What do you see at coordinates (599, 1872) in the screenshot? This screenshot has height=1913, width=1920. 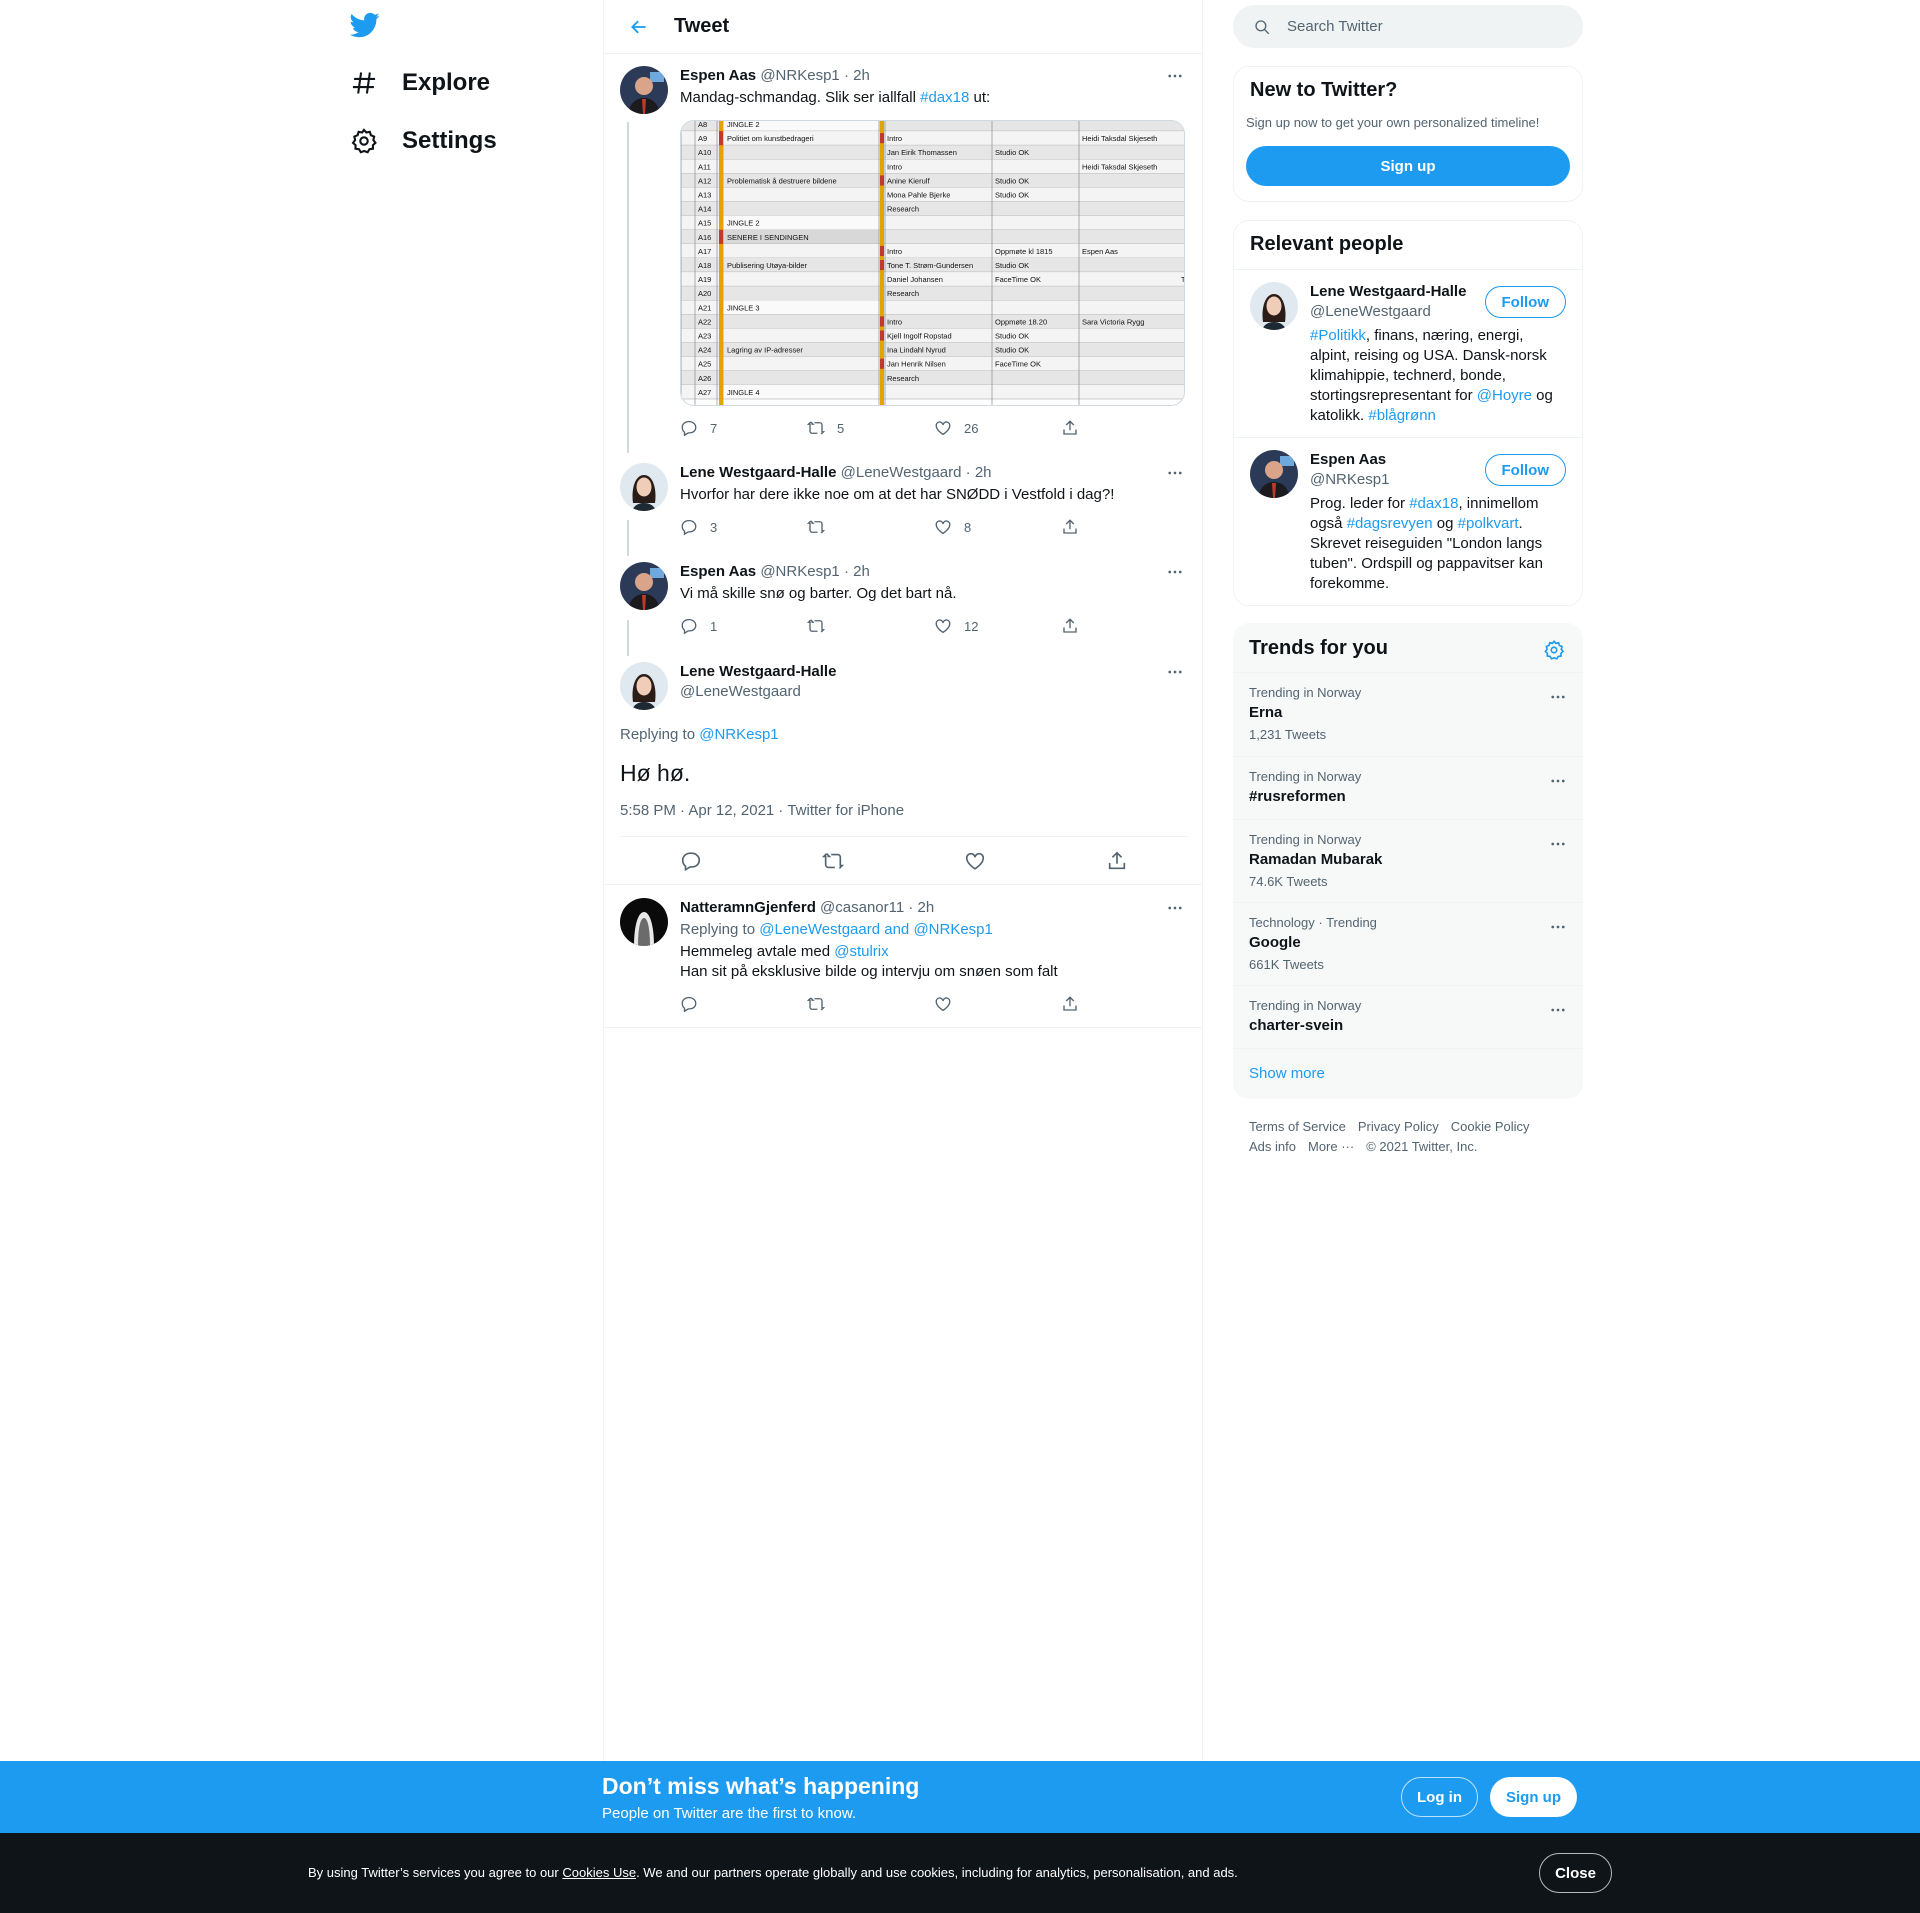 I see `cookies-use-link: Cookies Use` at bounding box center [599, 1872].